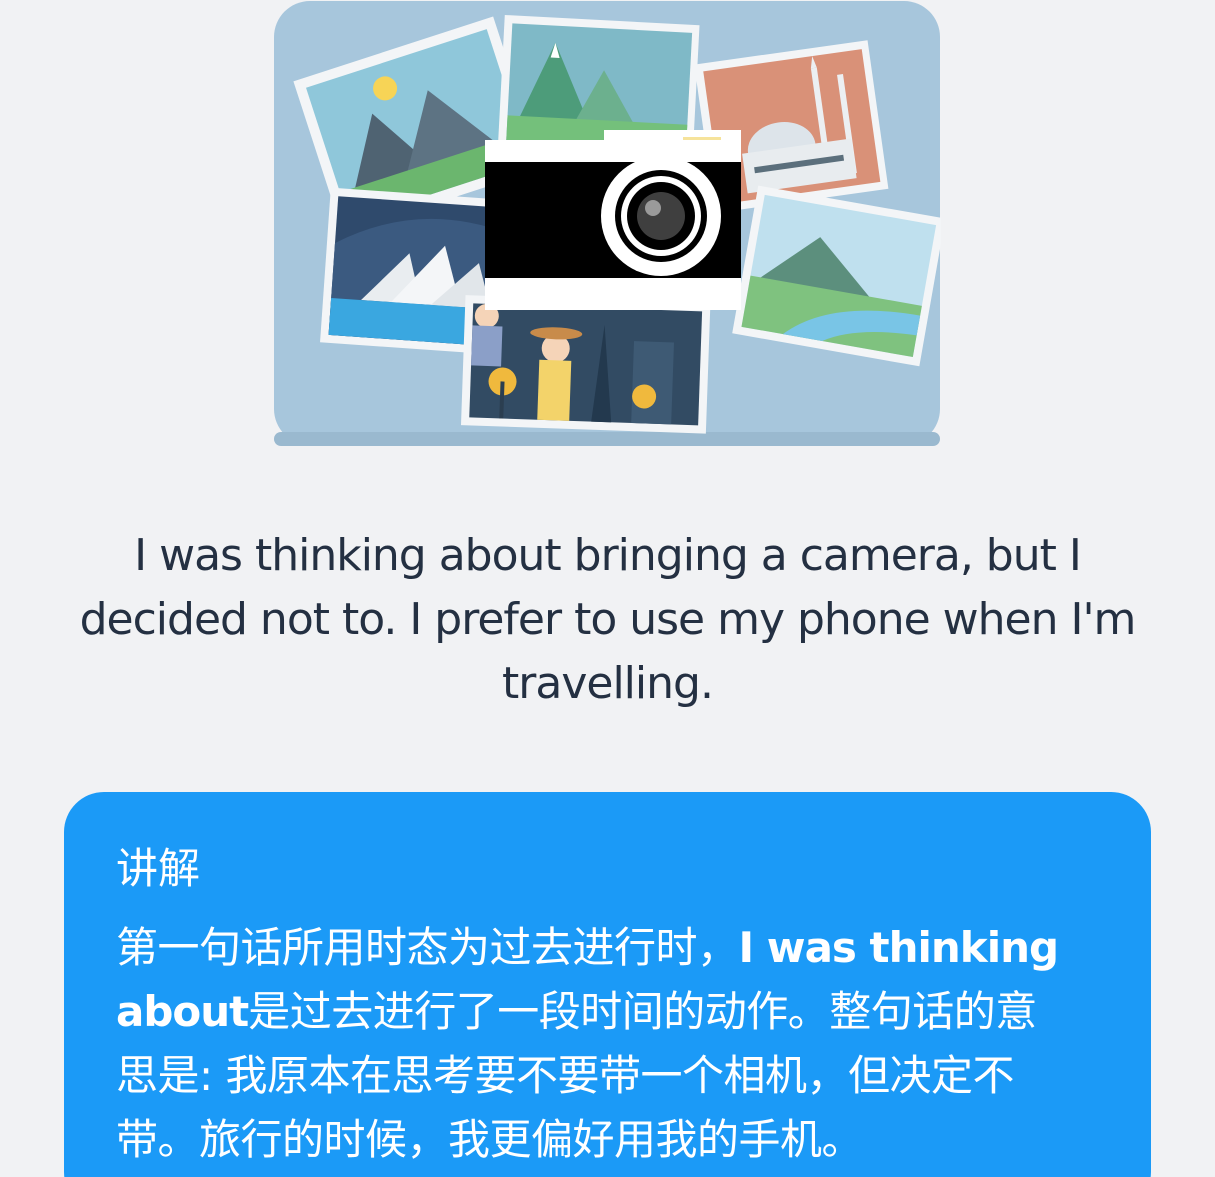 Image resolution: width=1215 pixels, height=1177 pixels. I want to click on explanation-title: 讲解, so click(158, 868).